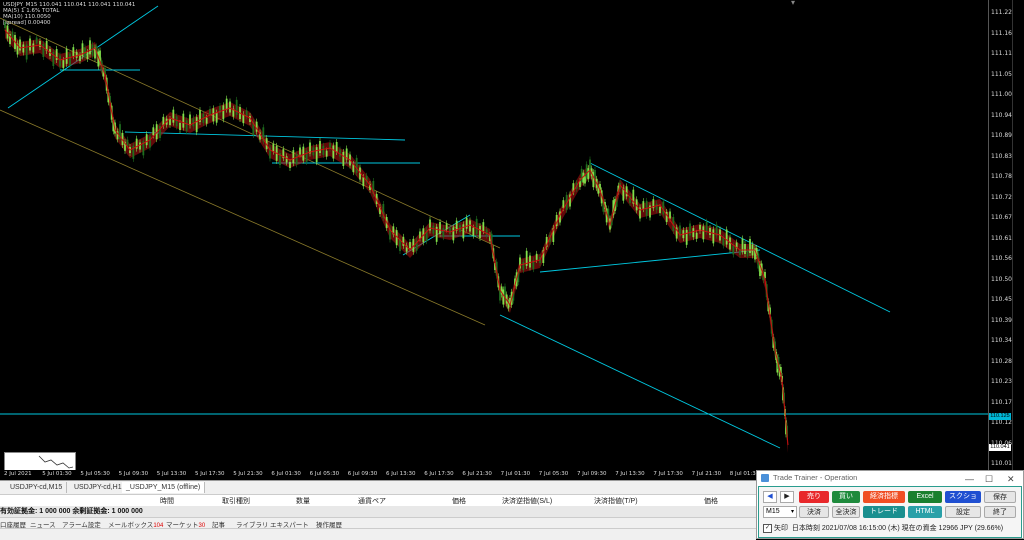 The image size is (1024, 540). Describe the element at coordinates (18, 474) in the screenshot. I see `time-tick: 2 Jul 2021` at that location.